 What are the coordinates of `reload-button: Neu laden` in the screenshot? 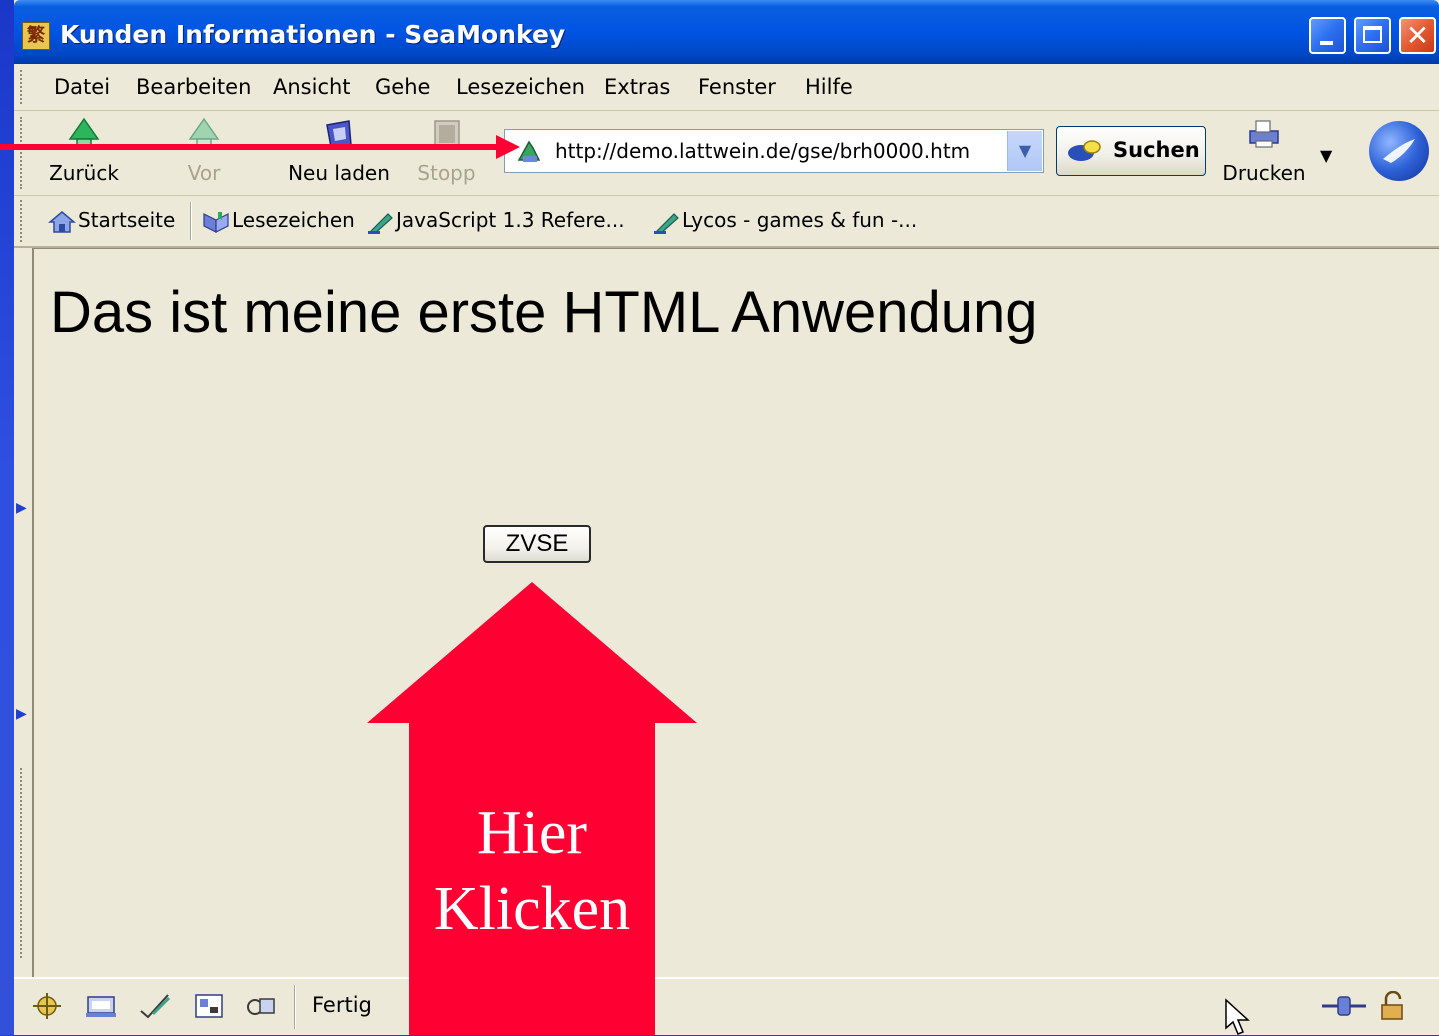 It's located at (339, 153).